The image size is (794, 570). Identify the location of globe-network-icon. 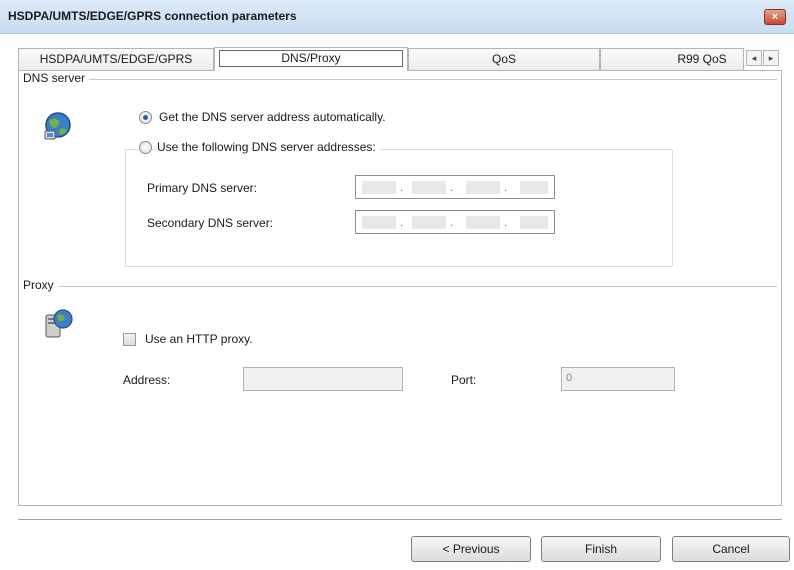
(57, 126).